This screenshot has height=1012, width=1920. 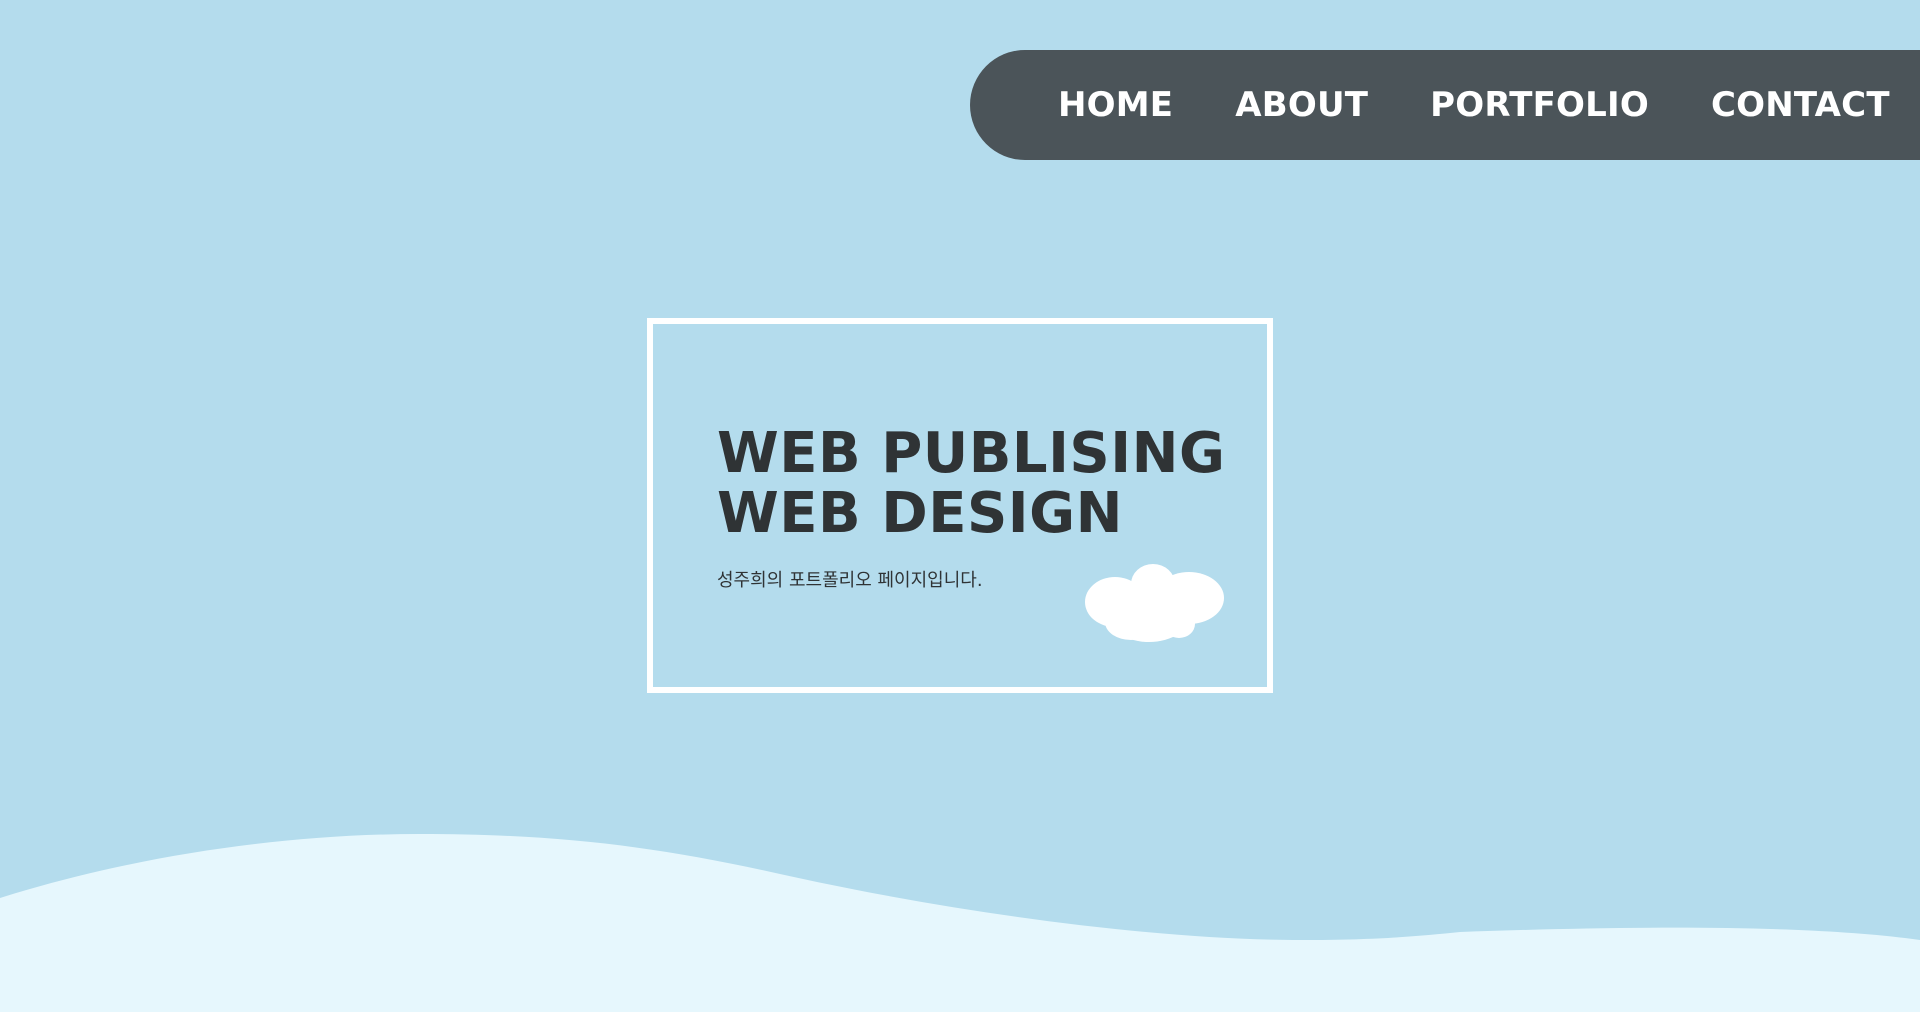 What do you see at coordinates (1800, 105) in the screenshot?
I see `nav-item-contact: CONTACT` at bounding box center [1800, 105].